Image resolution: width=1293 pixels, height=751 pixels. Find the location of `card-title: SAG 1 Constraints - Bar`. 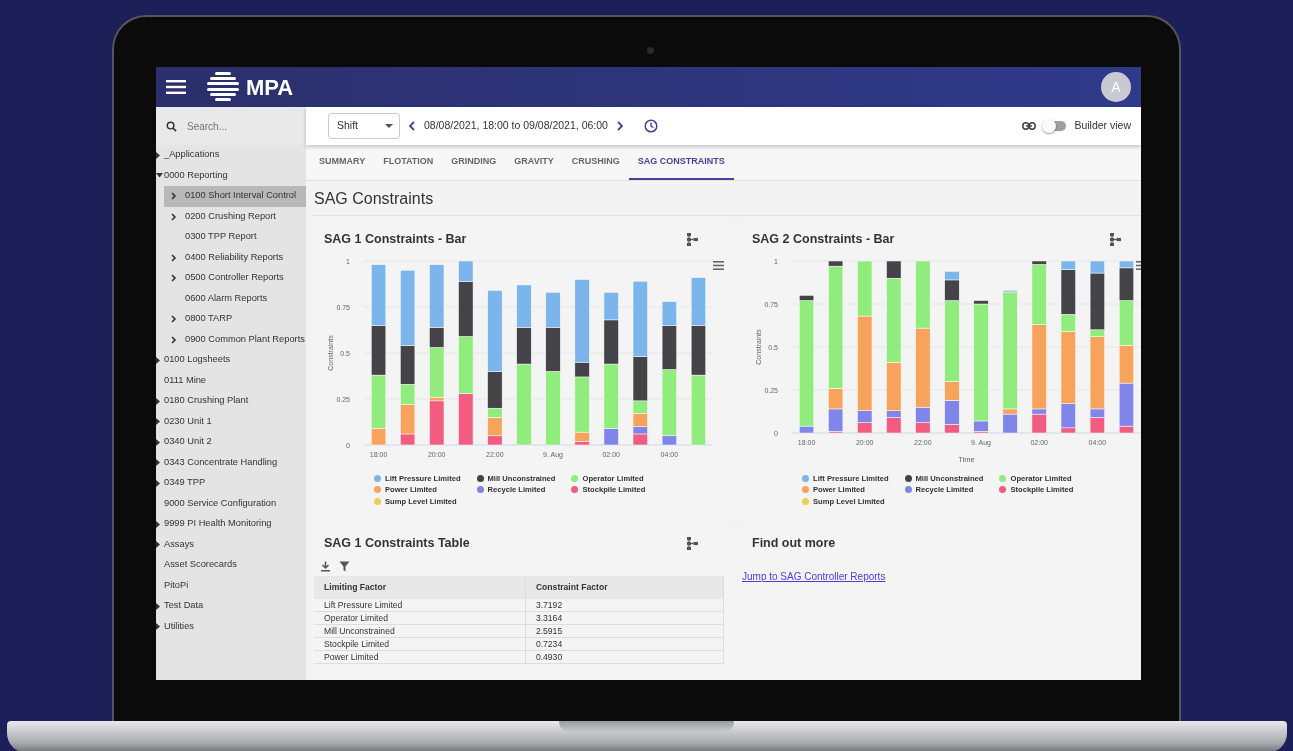

card-title: SAG 1 Constraints - Bar is located at coordinates (395, 239).